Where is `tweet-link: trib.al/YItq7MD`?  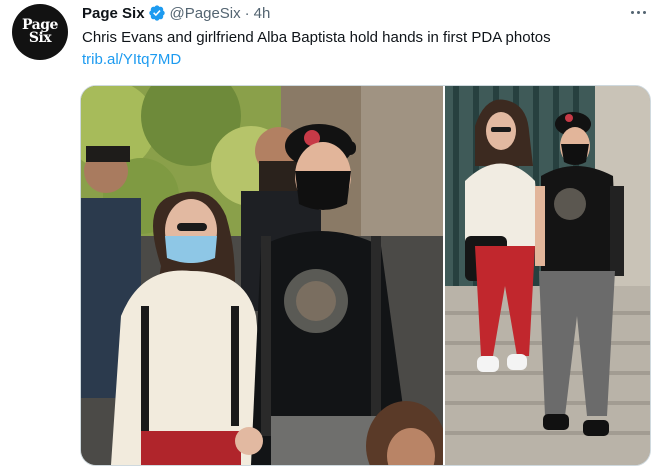 tweet-link: trib.al/YItq7MD is located at coordinates (131, 60).